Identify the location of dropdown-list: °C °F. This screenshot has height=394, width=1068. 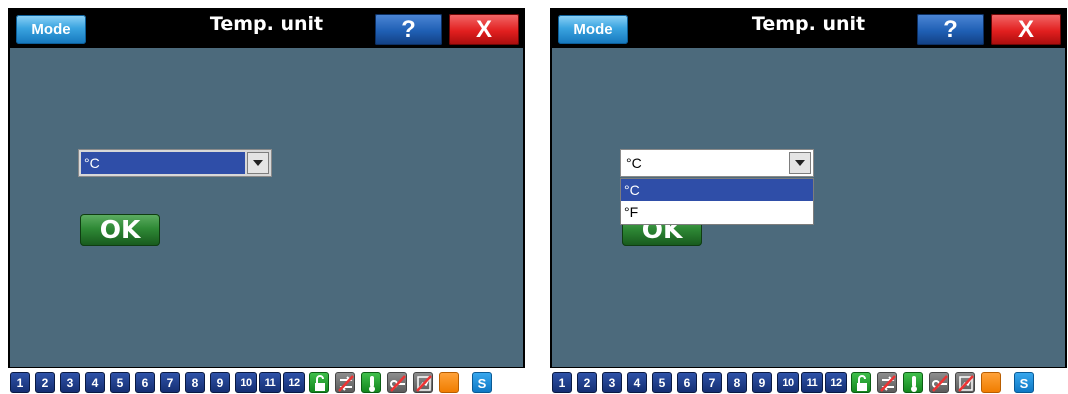
(717, 201).